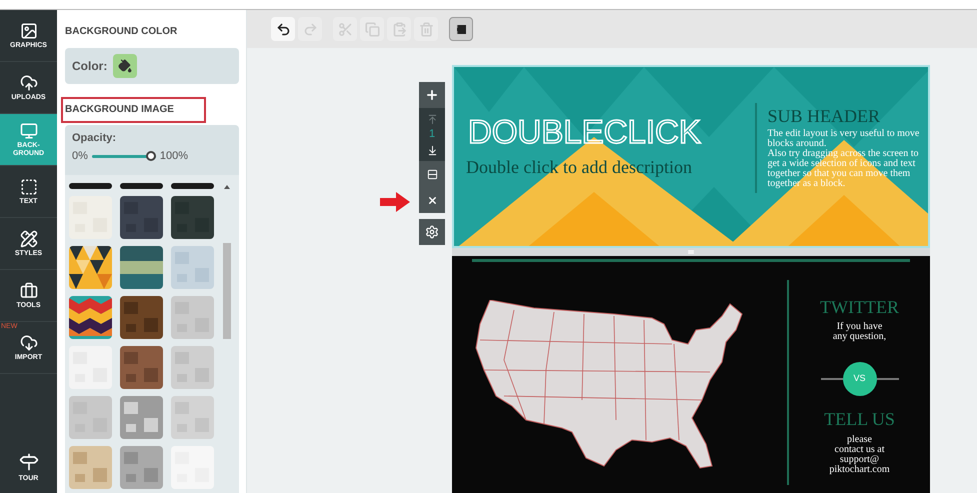  Describe the element at coordinates (585, 132) in the screenshot. I see `header-title: DOUBLECLICK` at that location.